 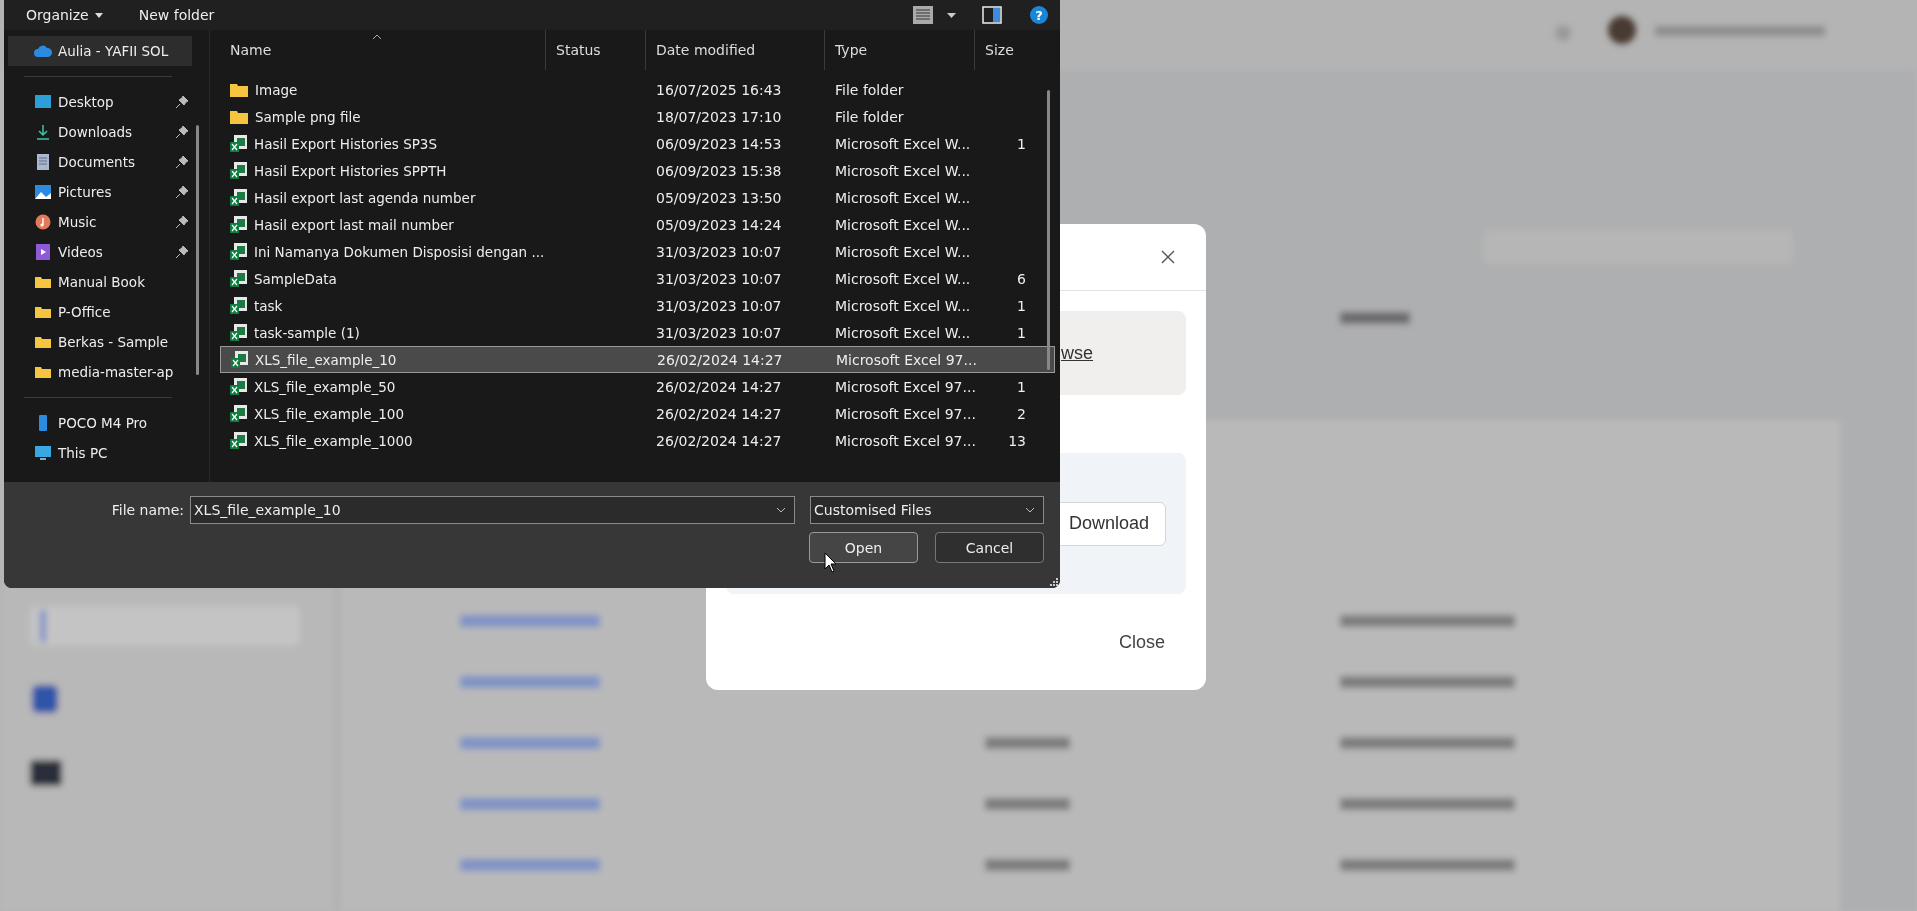 What do you see at coordinates (64, 15) in the screenshot?
I see `organize-button: Organize` at bounding box center [64, 15].